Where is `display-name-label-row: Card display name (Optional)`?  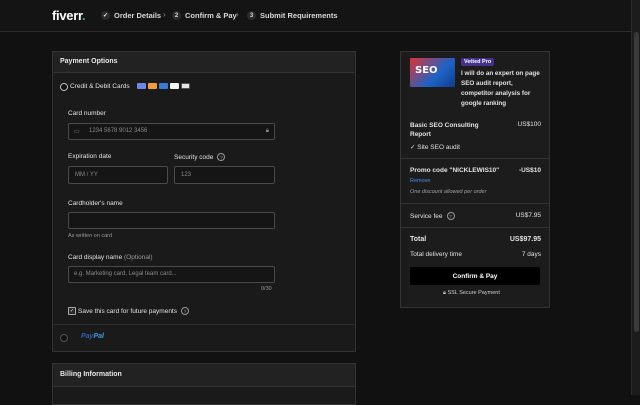
display-name-label-row: Card display name (Optional) is located at coordinates (110, 257).